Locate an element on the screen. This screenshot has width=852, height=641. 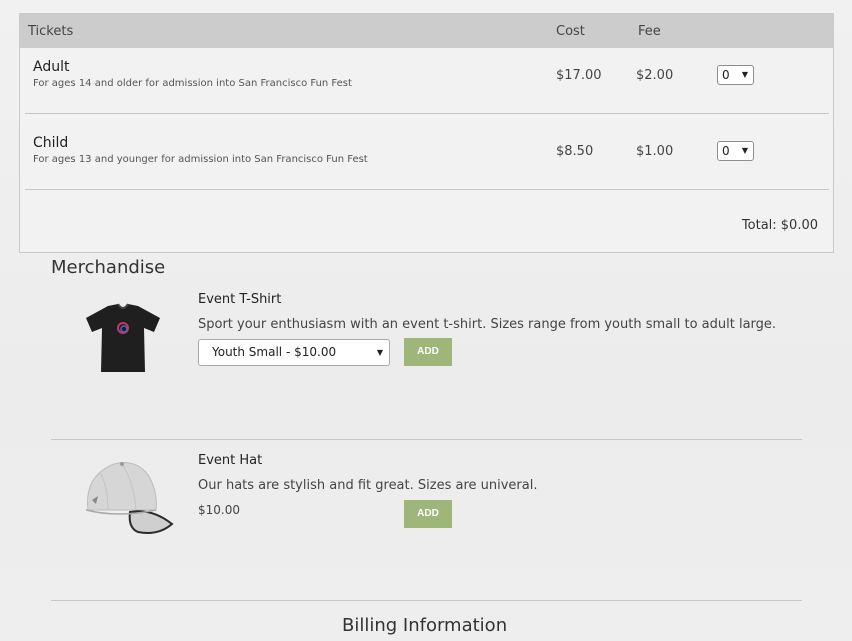
cost-column-header: Cost is located at coordinates (570, 31).